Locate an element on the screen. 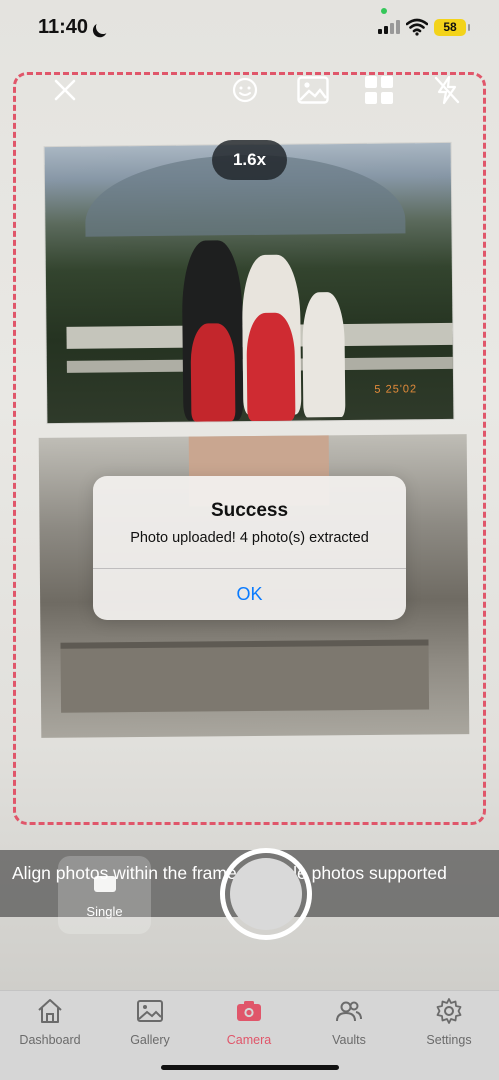  gallery-picker-button is located at coordinates (313, 90).